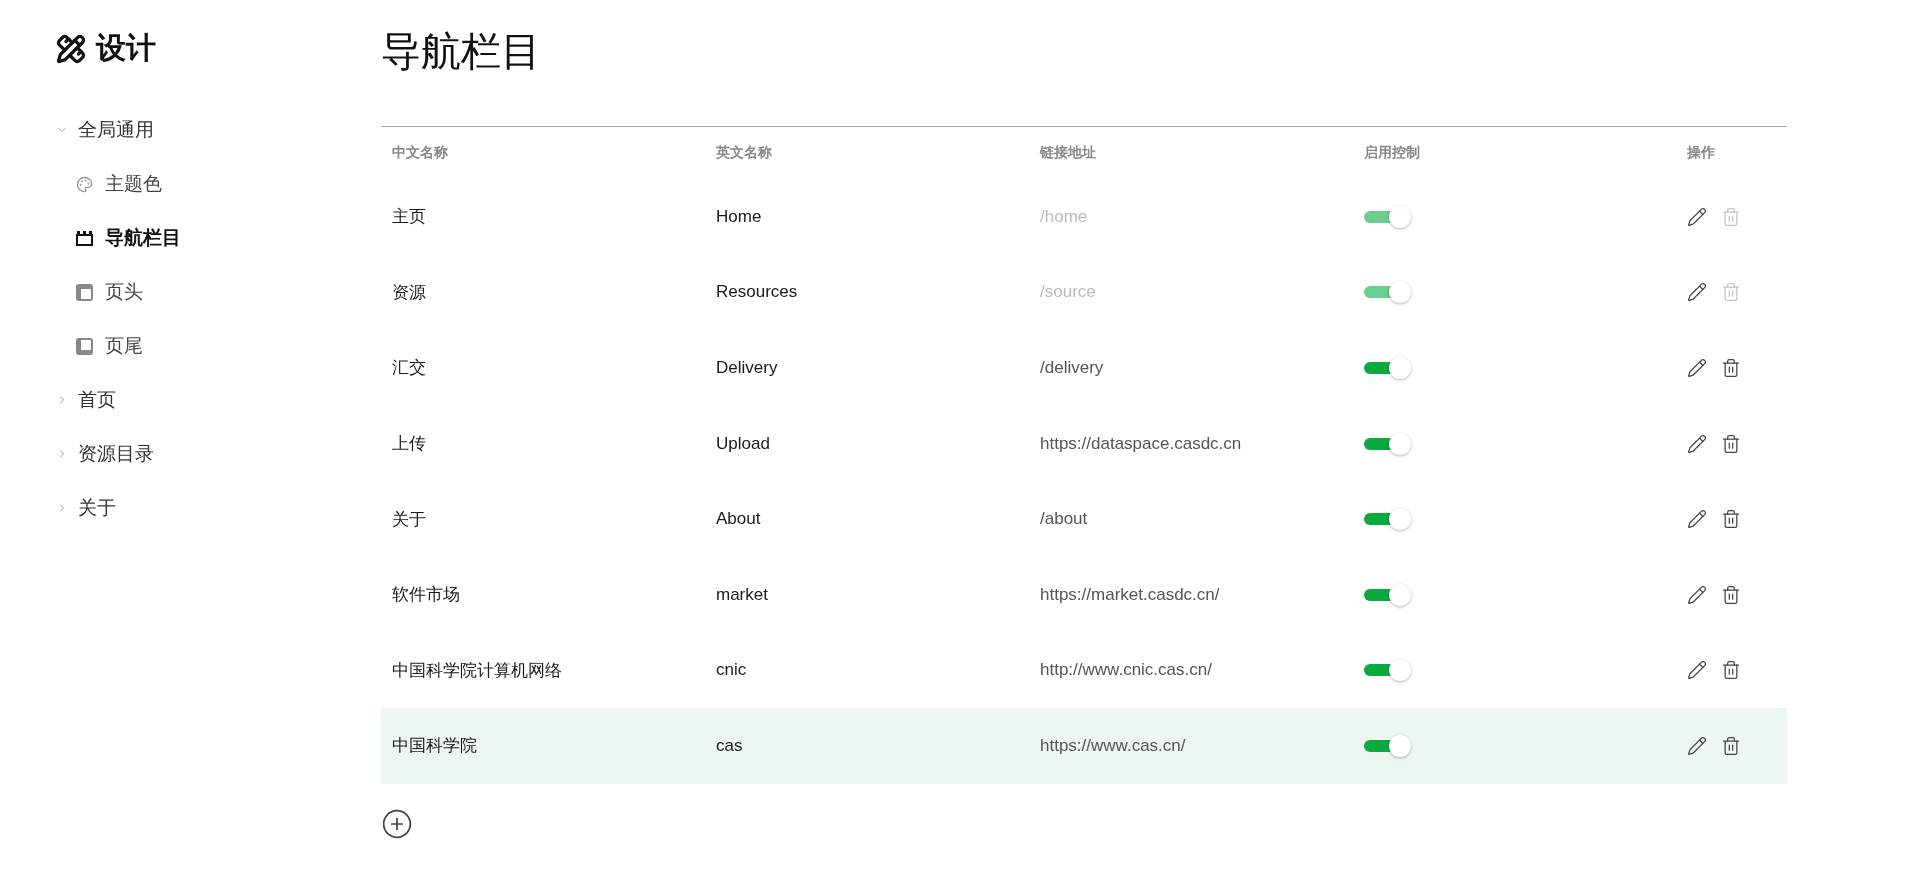 The image size is (1920, 892). Describe the element at coordinates (425, 595) in the screenshot. I see `table-cell-text: 软件市场` at that location.